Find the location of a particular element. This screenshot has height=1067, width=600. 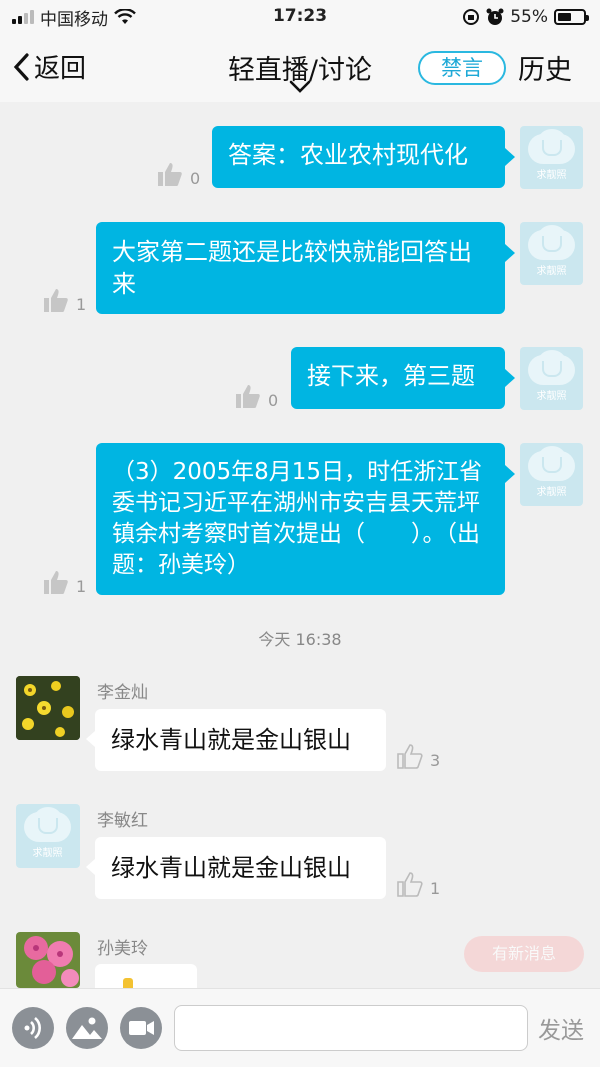

battery-icon is located at coordinates (571, 17).